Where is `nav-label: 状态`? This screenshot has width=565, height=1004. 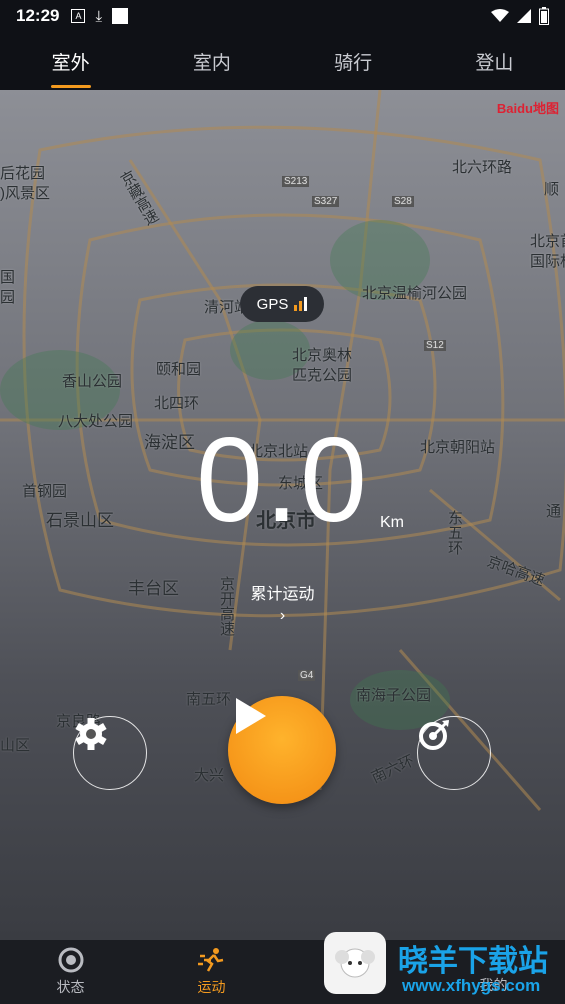 nav-label: 状态 is located at coordinates (70, 987).